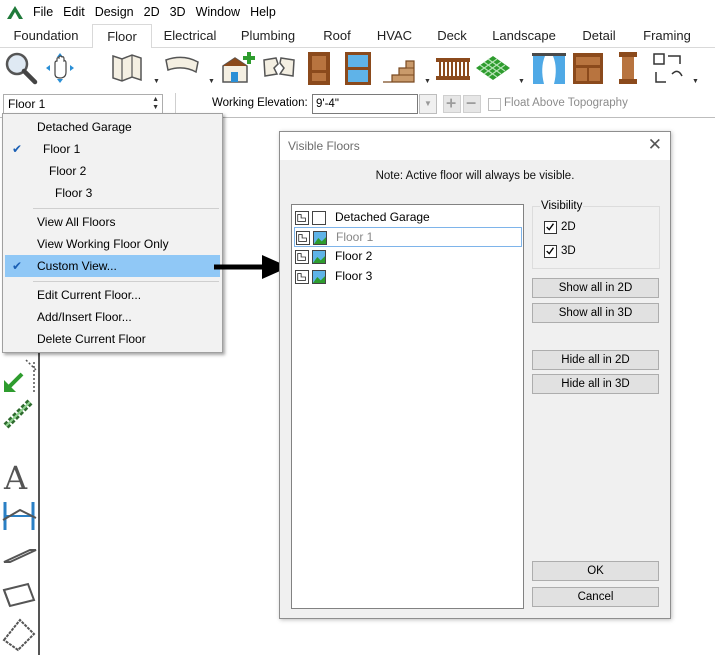  I want to click on tab-hvac: HVAC, so click(394, 36).